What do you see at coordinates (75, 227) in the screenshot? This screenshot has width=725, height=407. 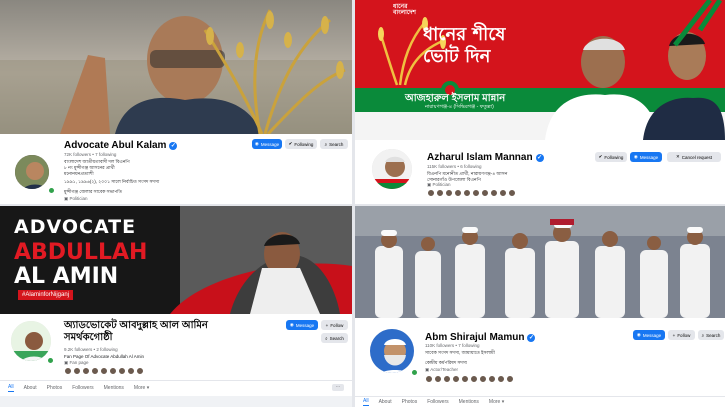 I see `banner-title-line1: ADVOCATE` at bounding box center [75, 227].